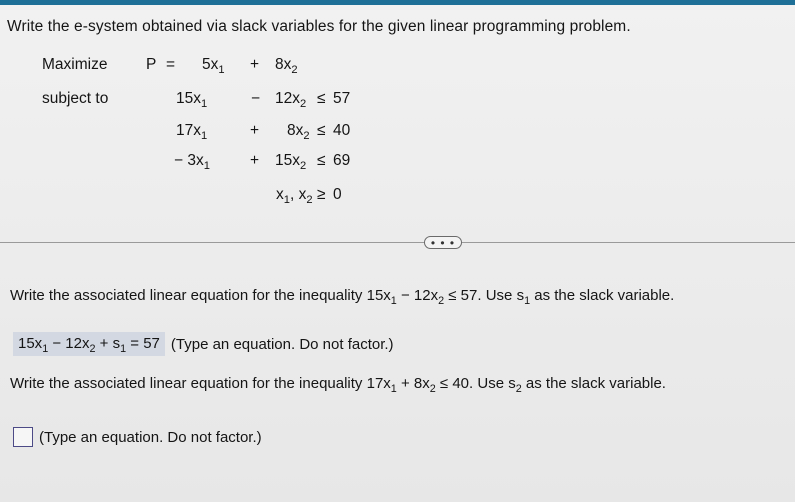  What do you see at coordinates (282, 344) in the screenshot?
I see `answer-1-hint: (Type an equation. Do not factor.)` at bounding box center [282, 344].